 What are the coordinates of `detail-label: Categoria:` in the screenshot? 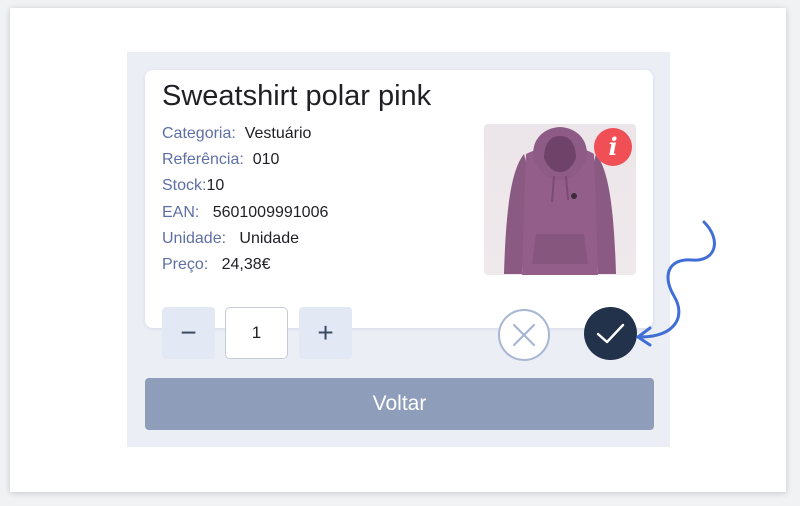 It's located at (199, 133).